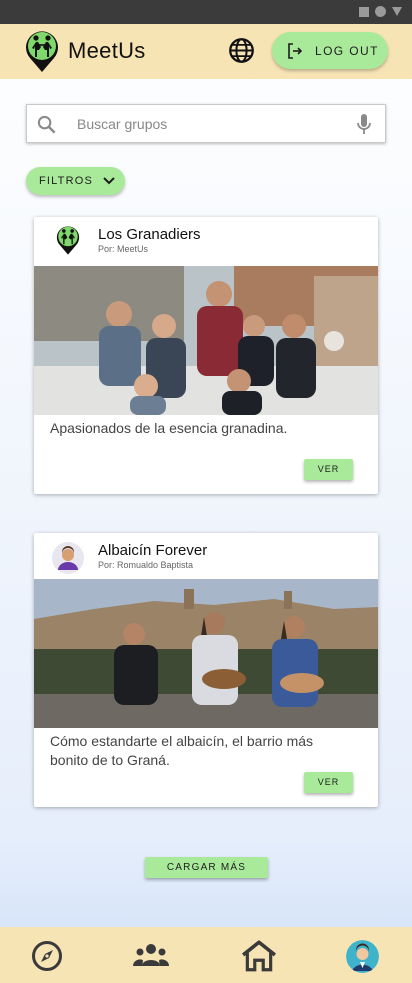  Describe the element at coordinates (241, 50) in the screenshot. I see `globe-icon` at that location.